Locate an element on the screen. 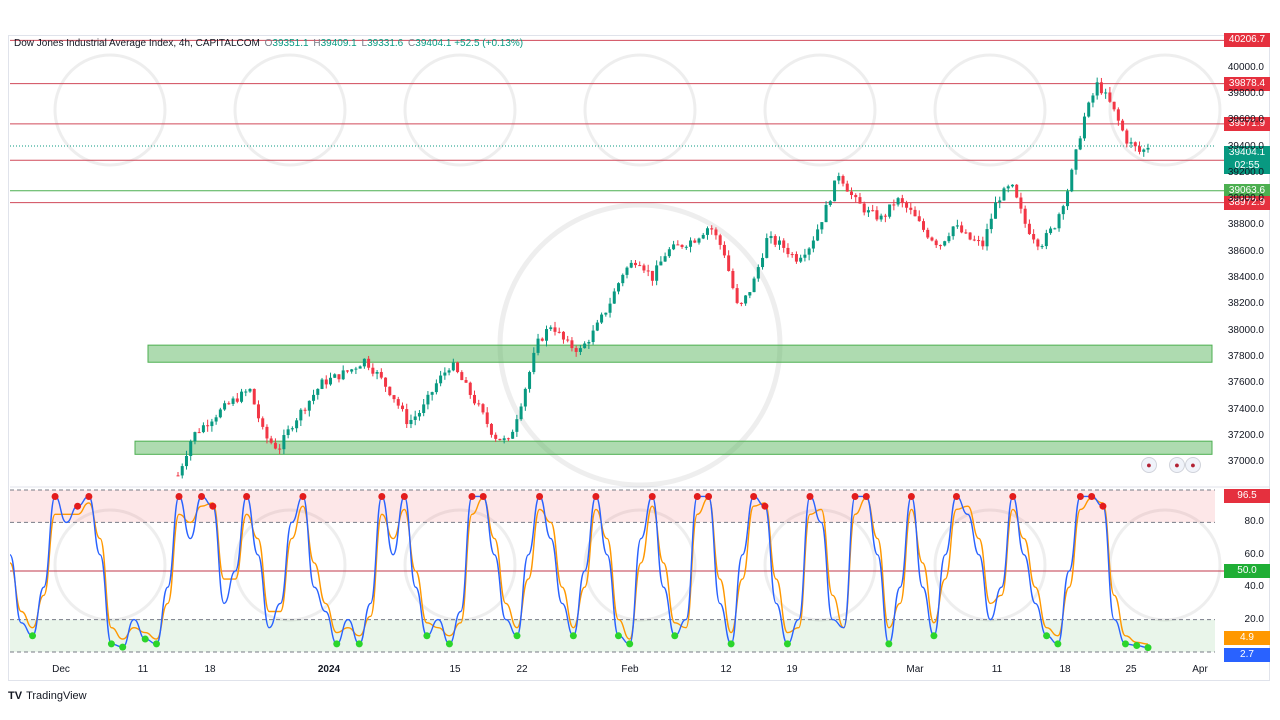 The width and height of the screenshot is (1280, 720). stoch-mid-tag: 50.0 is located at coordinates (1247, 571).